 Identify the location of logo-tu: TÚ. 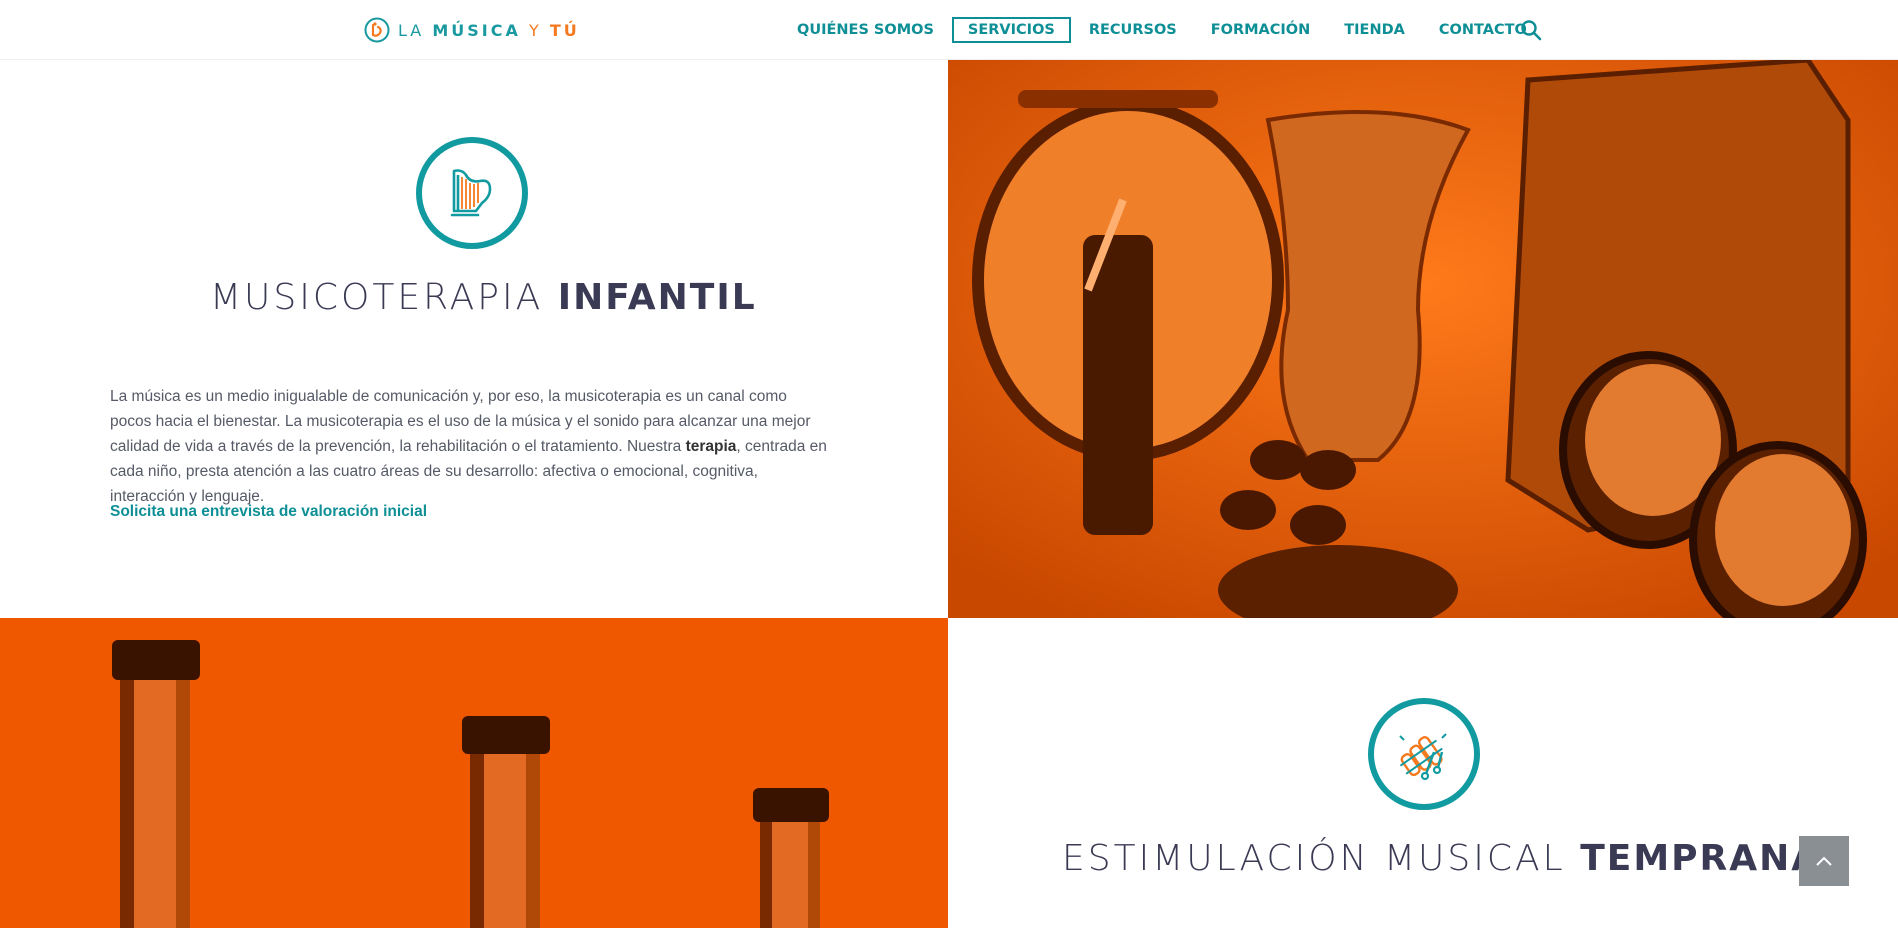
(564, 30).